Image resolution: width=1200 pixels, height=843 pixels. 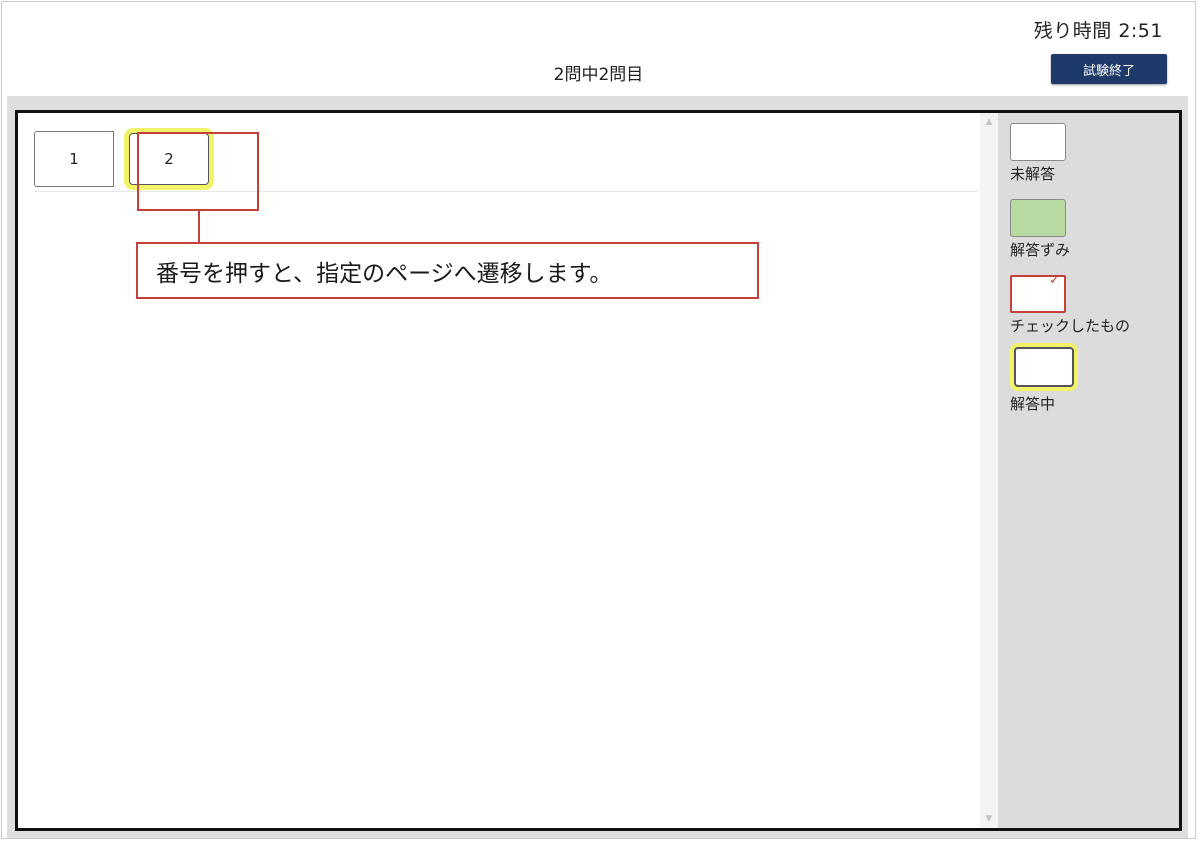 What do you see at coordinates (1038, 218) in the screenshot?
I see `legend-swatch-answered` at bounding box center [1038, 218].